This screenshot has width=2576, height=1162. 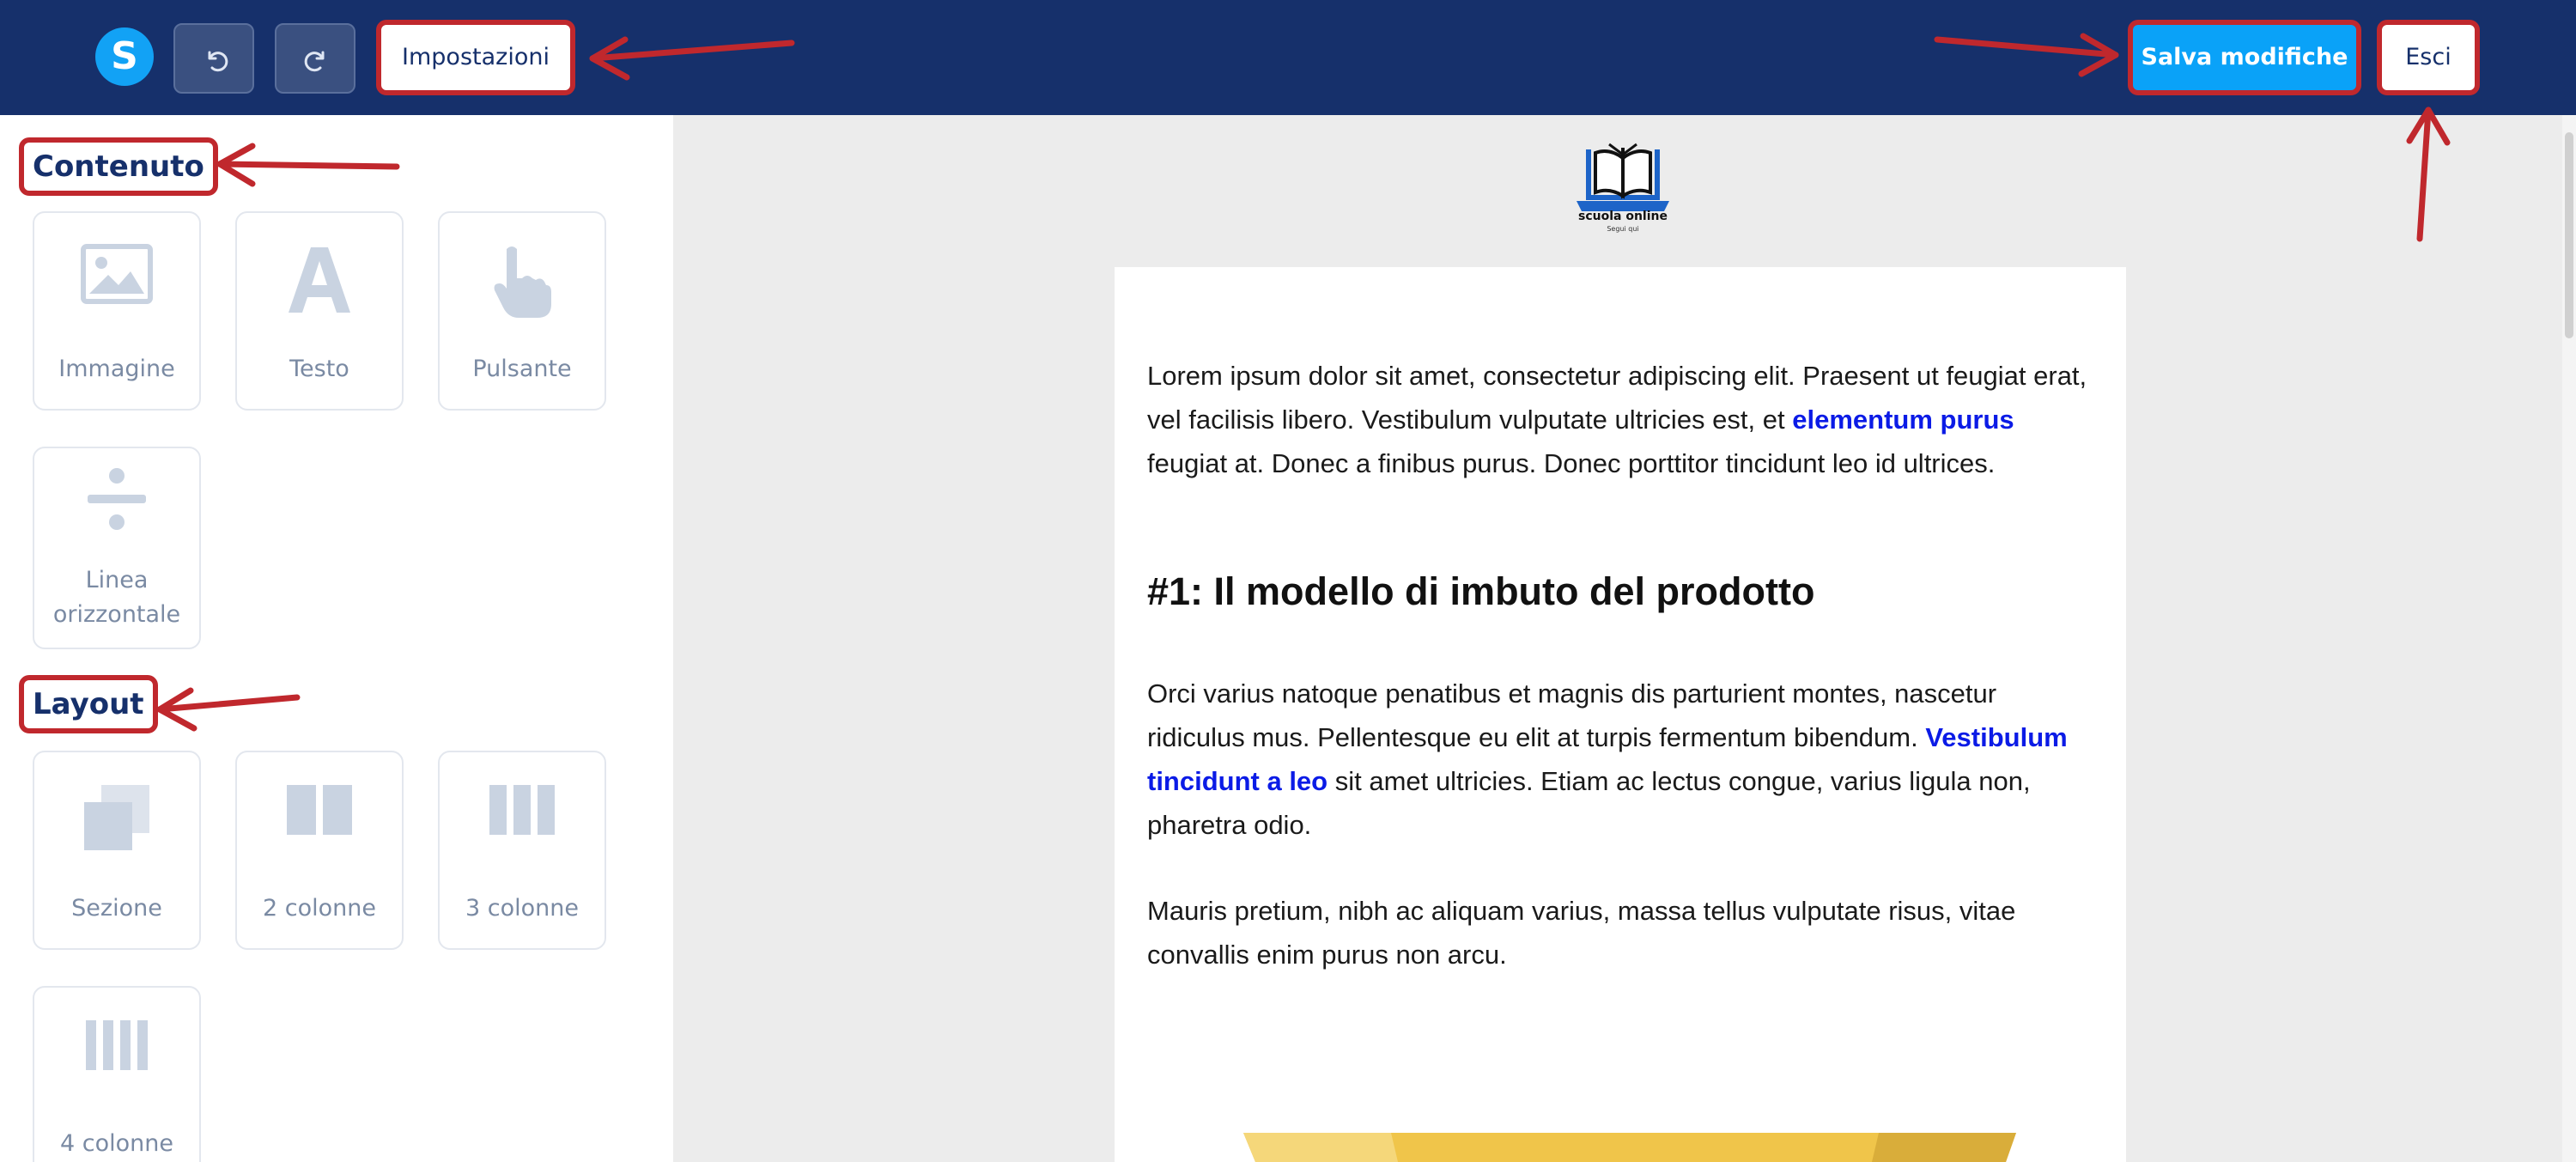 What do you see at coordinates (319, 810) in the screenshot?
I see `two-columns-icon` at bounding box center [319, 810].